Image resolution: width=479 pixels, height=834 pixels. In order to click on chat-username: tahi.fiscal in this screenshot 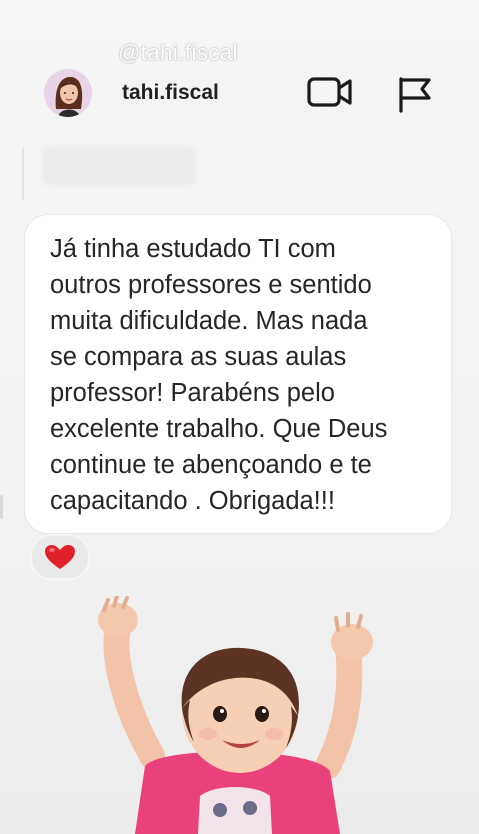, I will do `click(170, 93)`.